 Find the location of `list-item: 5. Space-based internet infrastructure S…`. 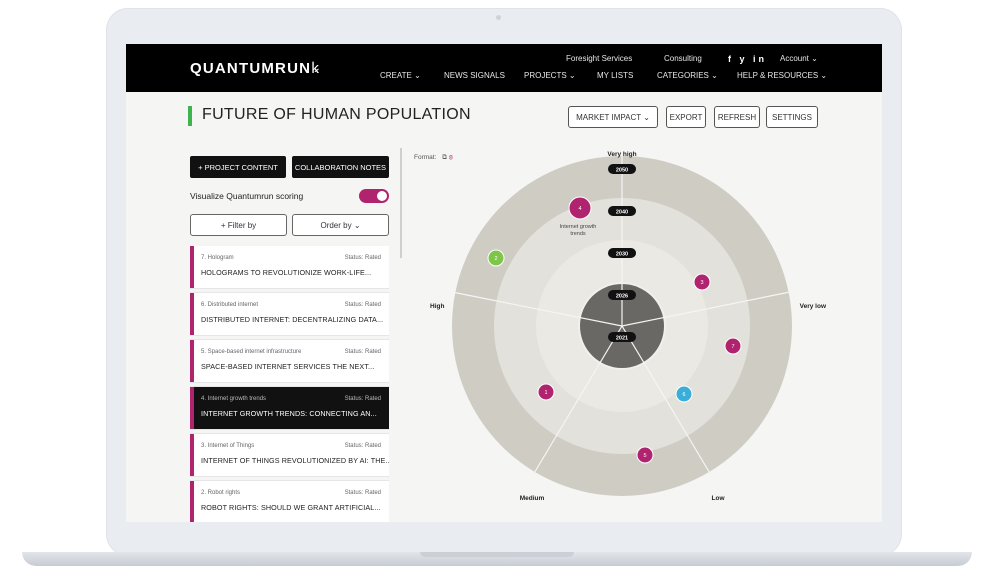

list-item: 5. Space-based internet infrastructure S… is located at coordinates (289, 361).